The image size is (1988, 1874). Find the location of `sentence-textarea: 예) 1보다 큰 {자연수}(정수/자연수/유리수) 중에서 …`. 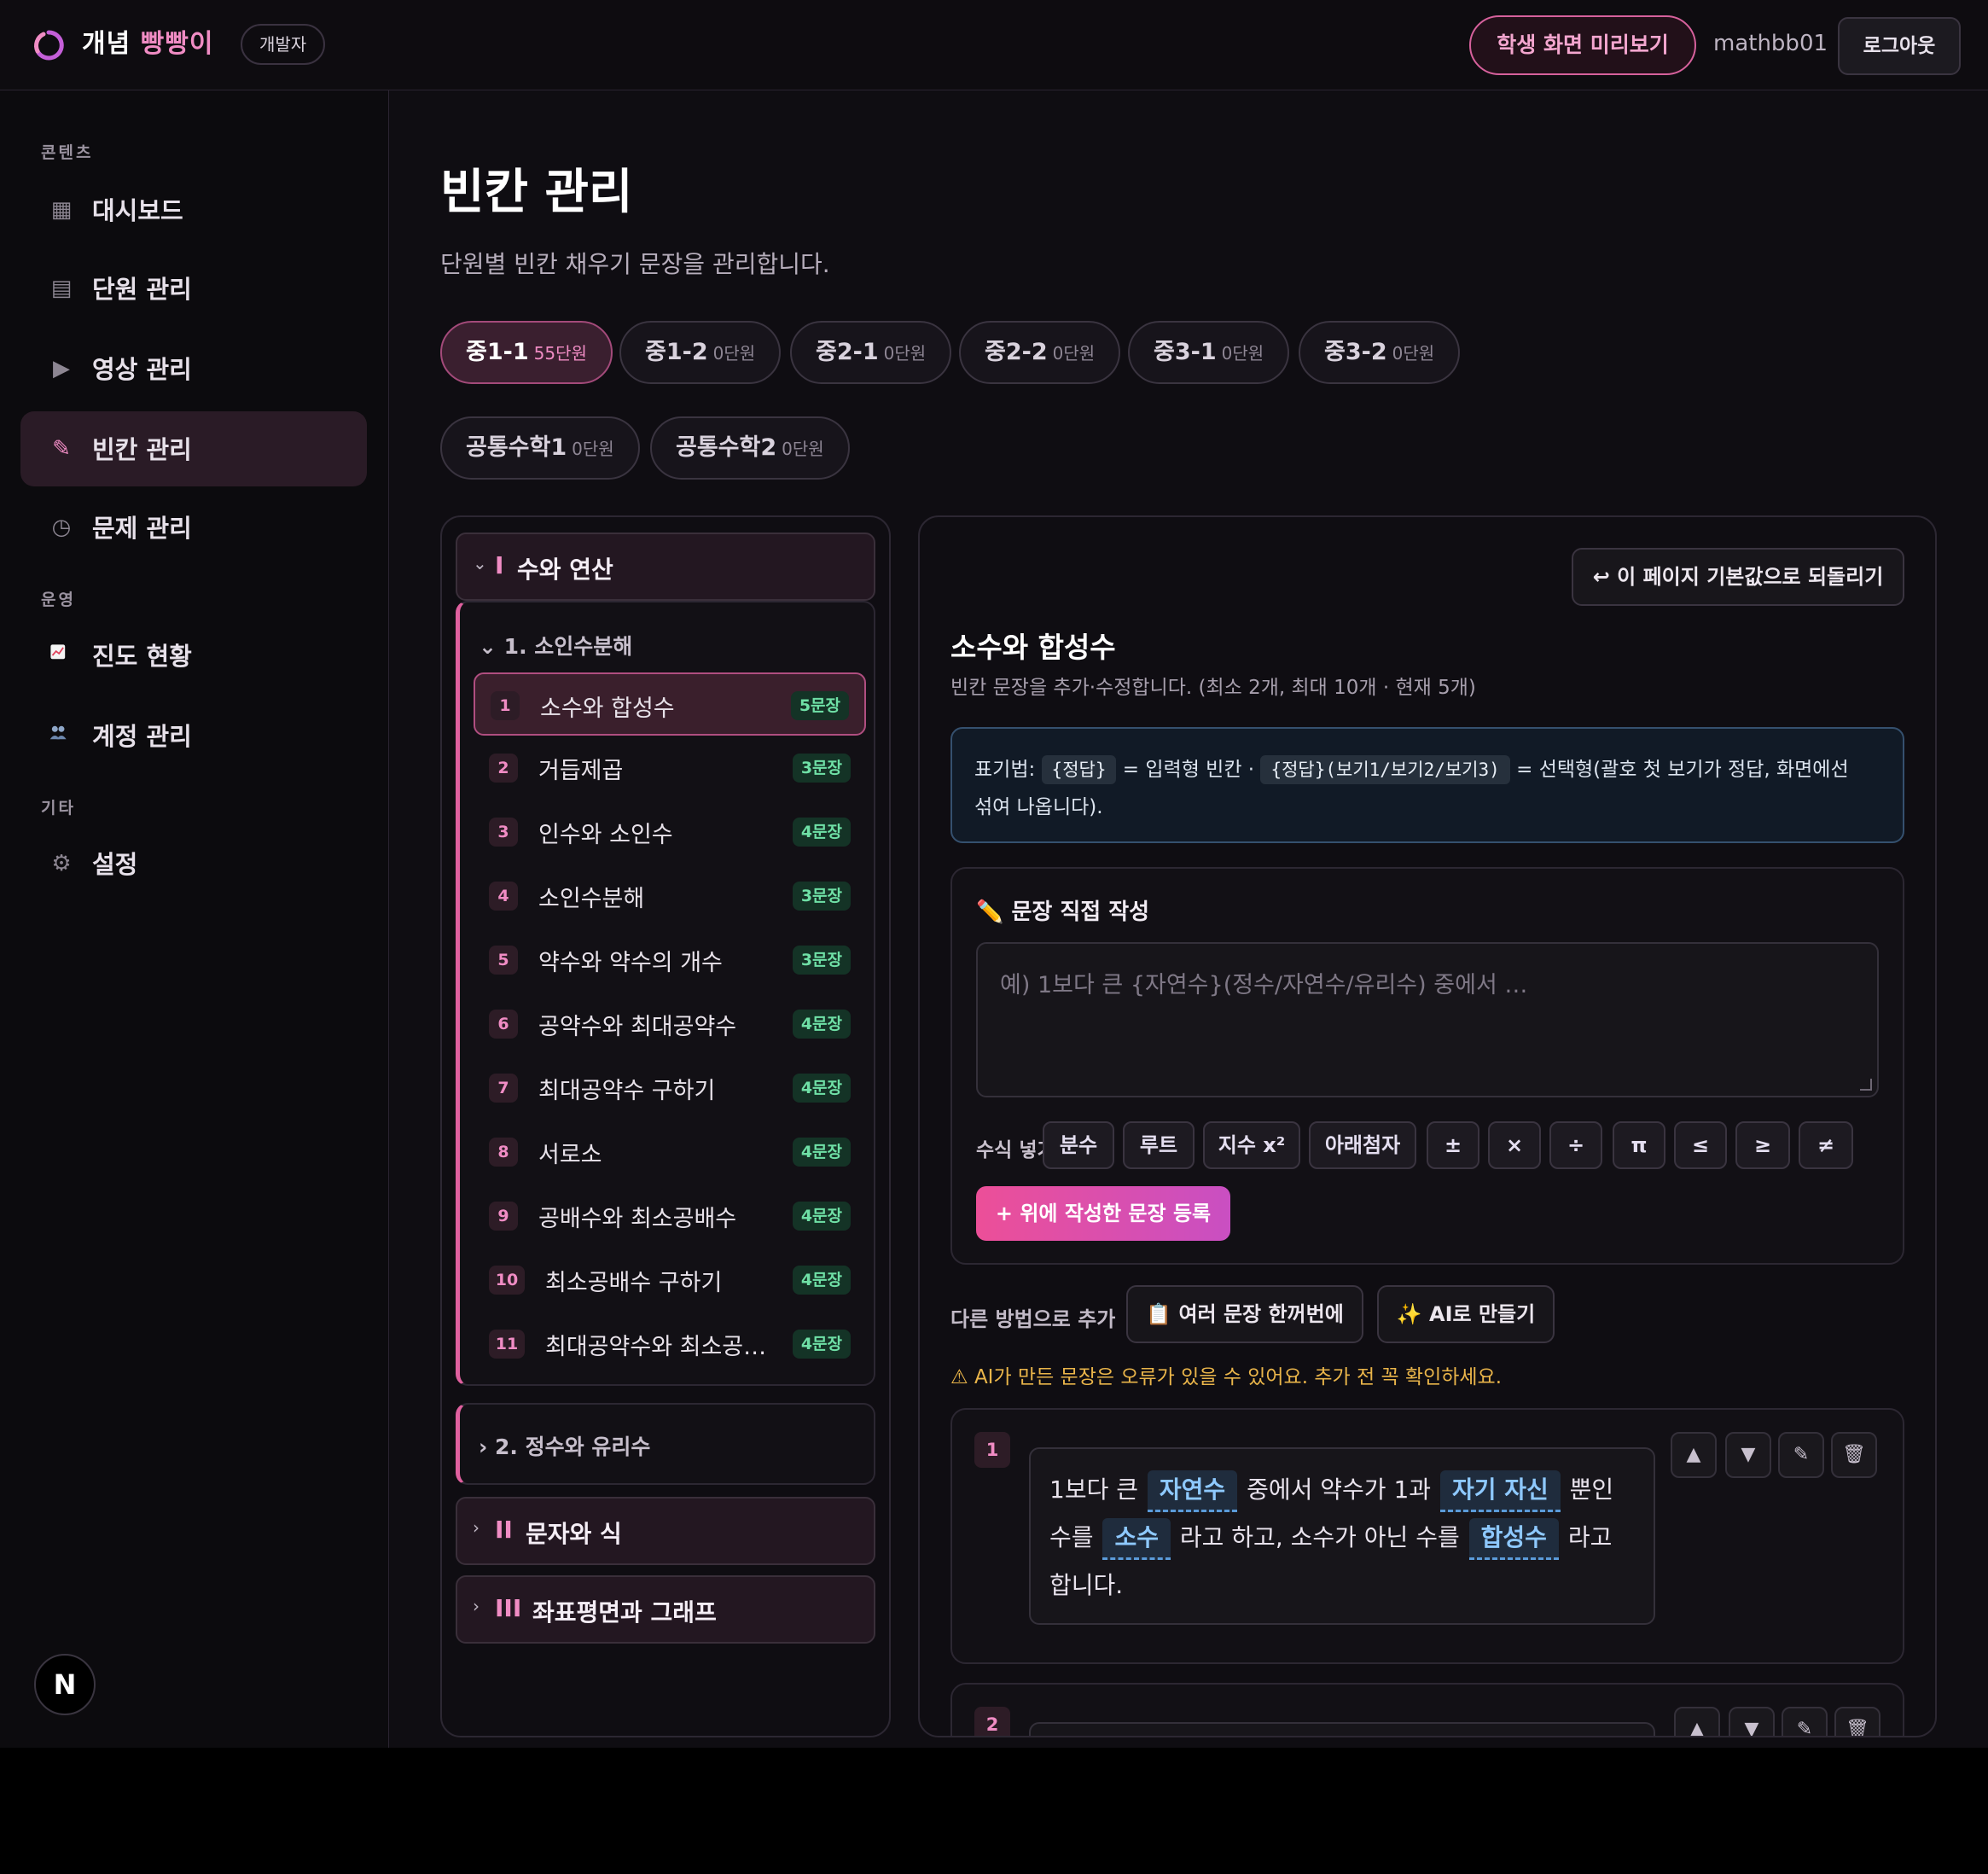

sentence-textarea: 예) 1보다 큰 {자연수}(정수/자연수/유리수) 중에서 … is located at coordinates (1427, 1019).